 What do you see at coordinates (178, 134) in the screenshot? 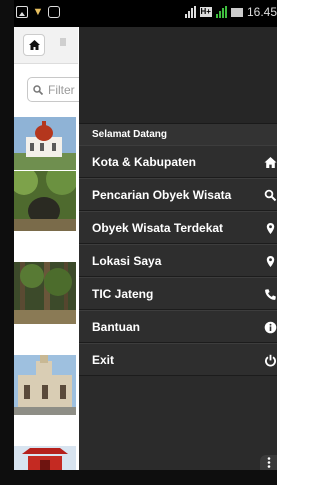
I see `drawer-heading: Selamat Datang` at bounding box center [178, 134].